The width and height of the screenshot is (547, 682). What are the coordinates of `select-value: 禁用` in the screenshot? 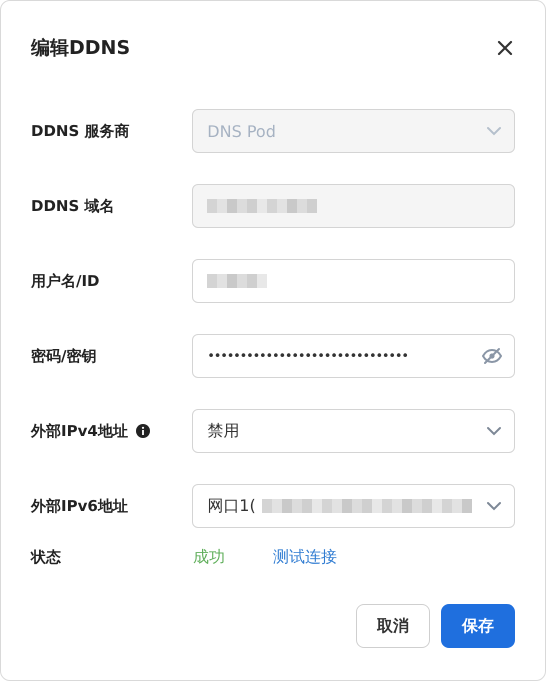 It's located at (223, 431).